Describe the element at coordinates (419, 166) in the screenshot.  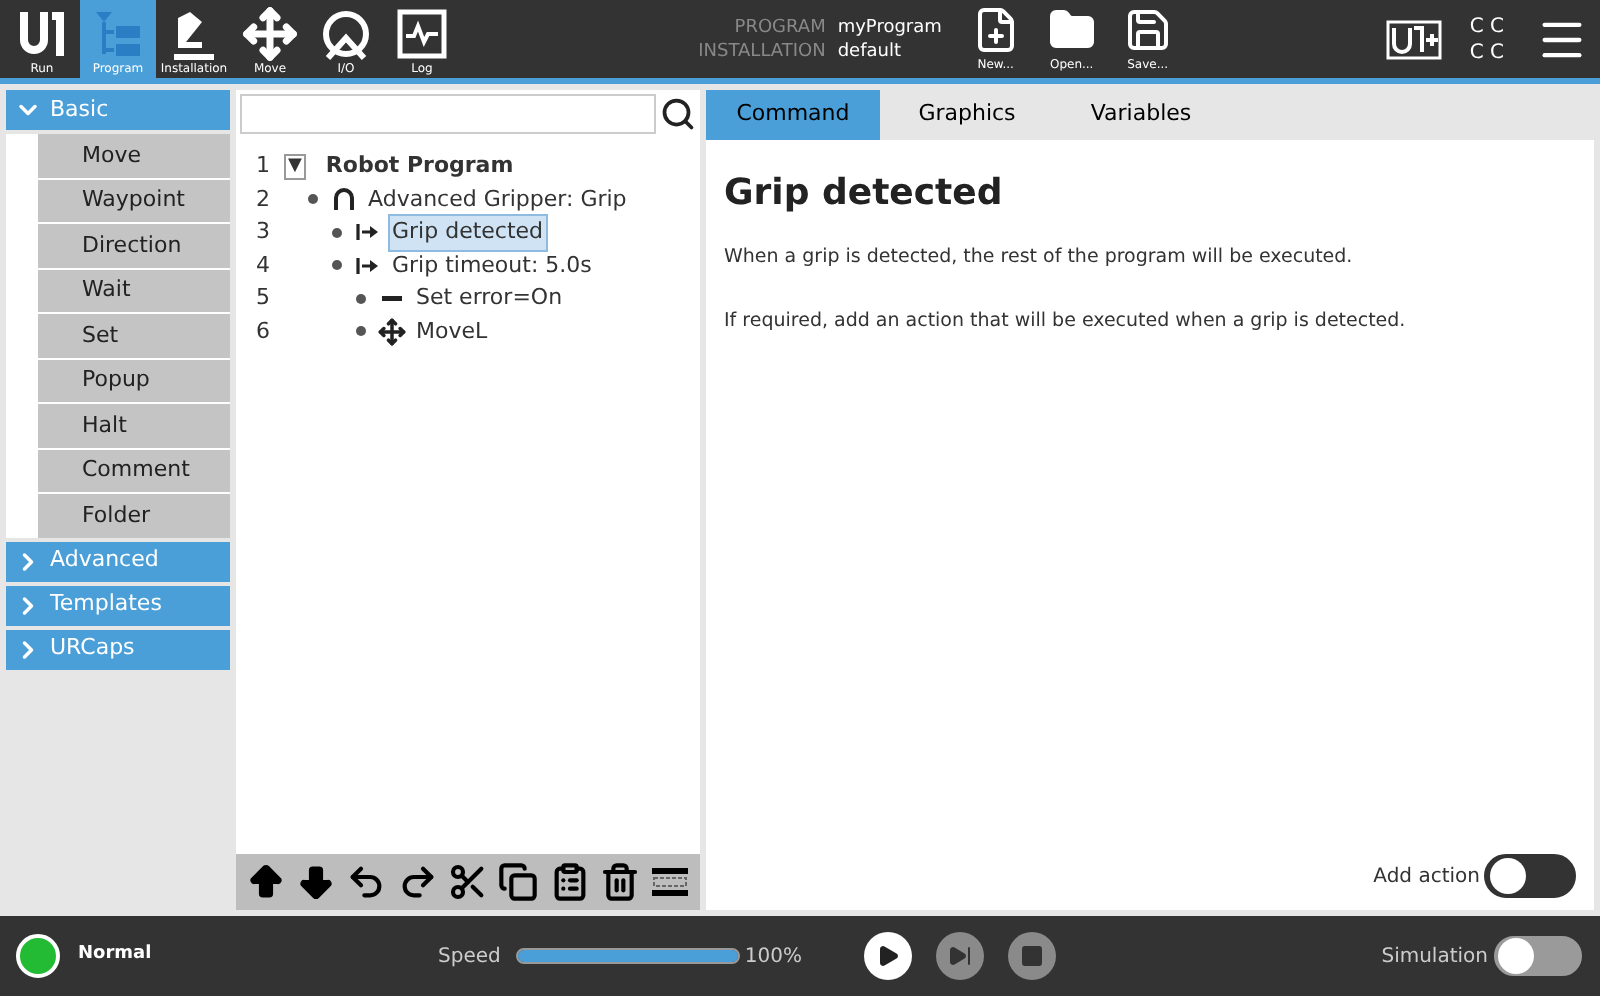
I see `tree-node: Robot Program` at that location.